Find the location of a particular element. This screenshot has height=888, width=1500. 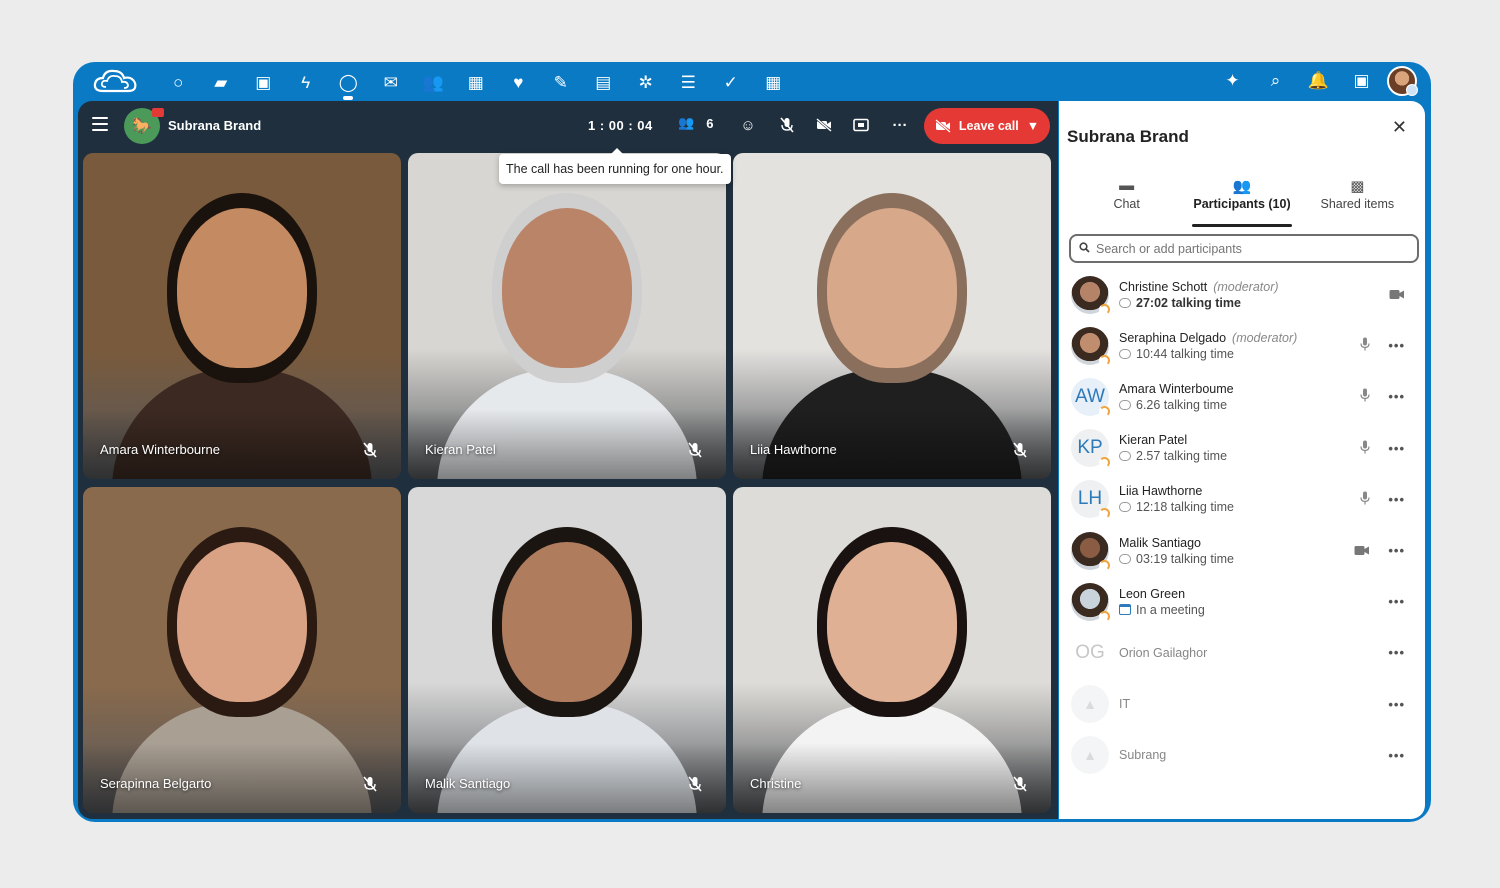

participant-row: ▲ IT ••• is located at coordinates (1244, 704).